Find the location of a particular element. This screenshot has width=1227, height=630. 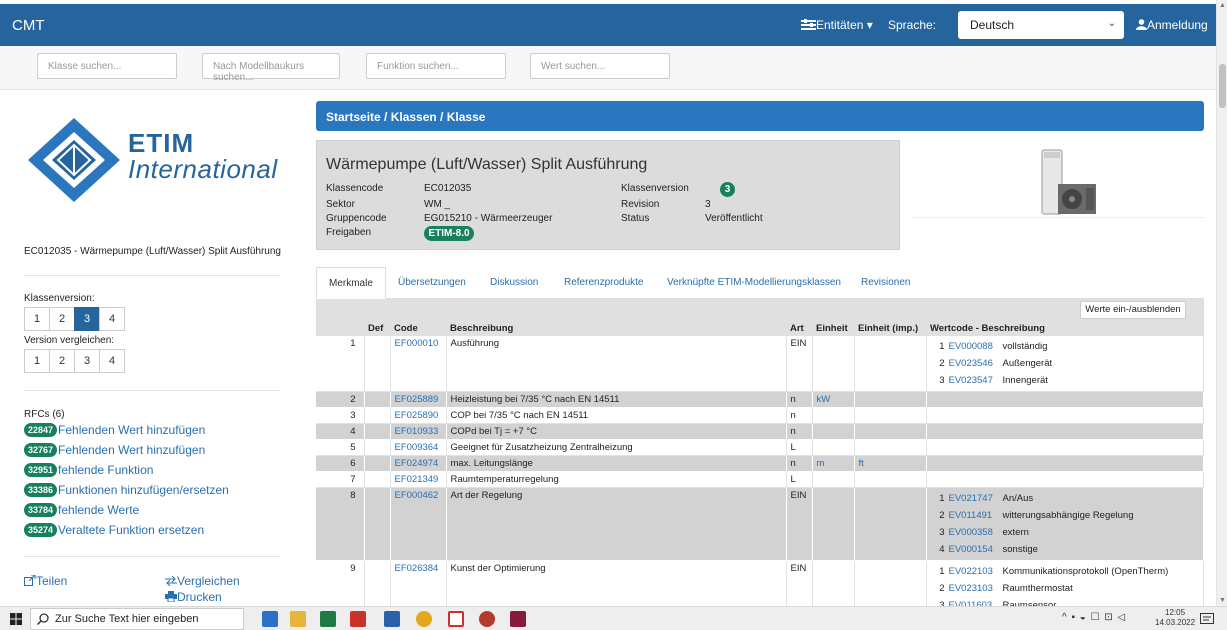

value-code-link: EV022103 is located at coordinates (976, 571).